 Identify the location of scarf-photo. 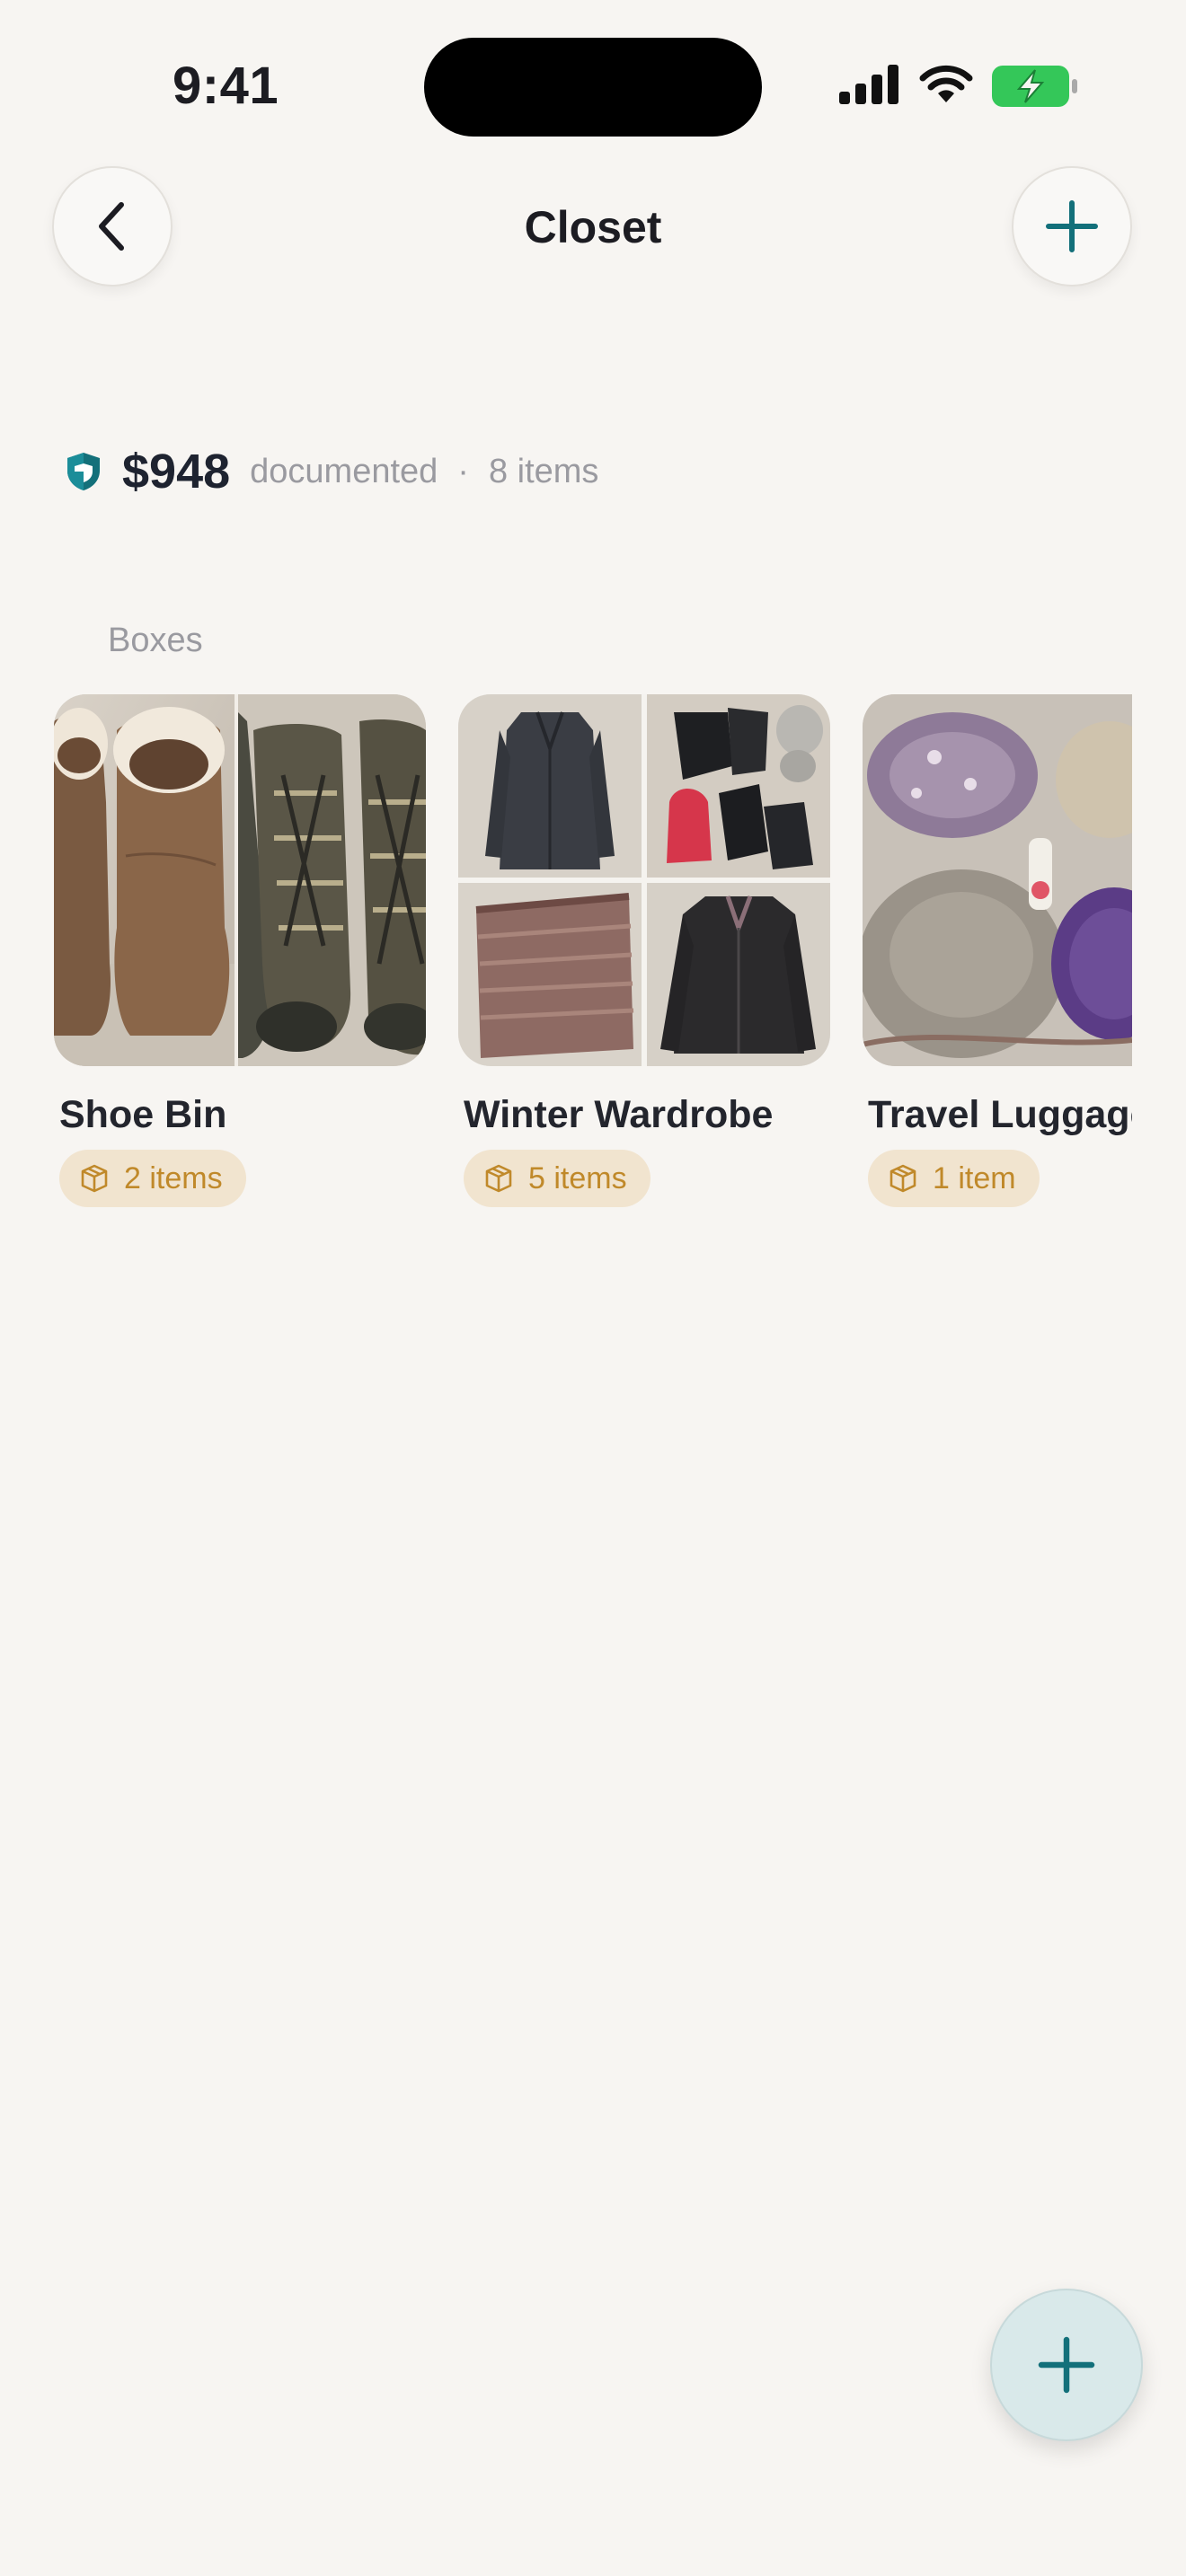
(550, 974).